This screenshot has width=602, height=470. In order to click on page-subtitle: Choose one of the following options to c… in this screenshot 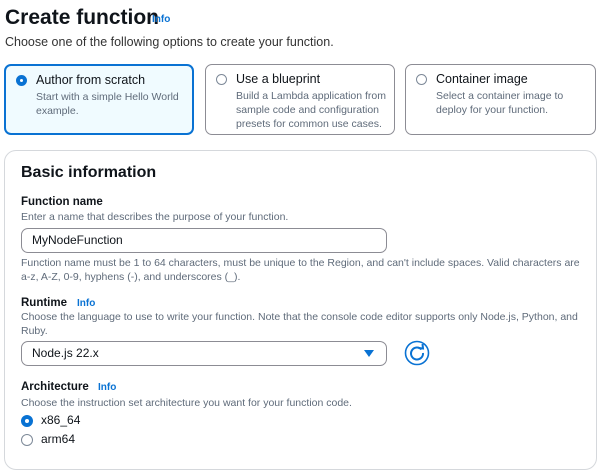, I will do `click(169, 42)`.